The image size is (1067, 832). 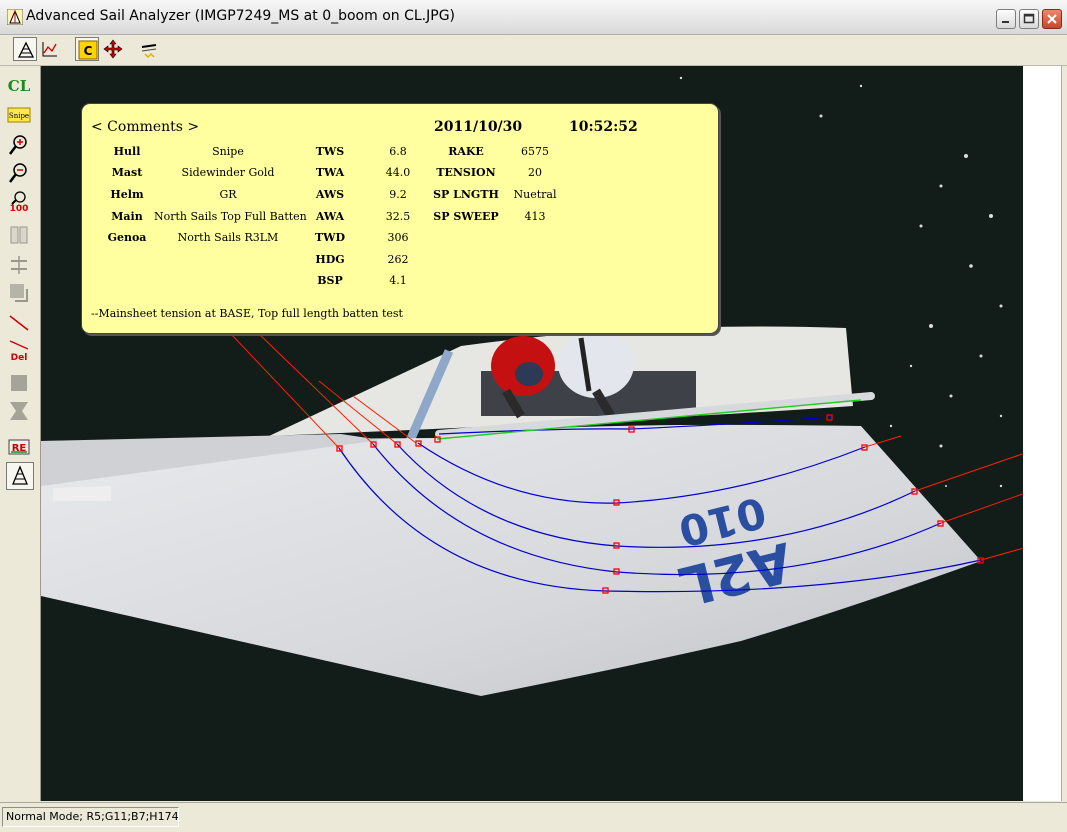 What do you see at coordinates (533, 50) in the screenshot?
I see `toolbar: C` at bounding box center [533, 50].